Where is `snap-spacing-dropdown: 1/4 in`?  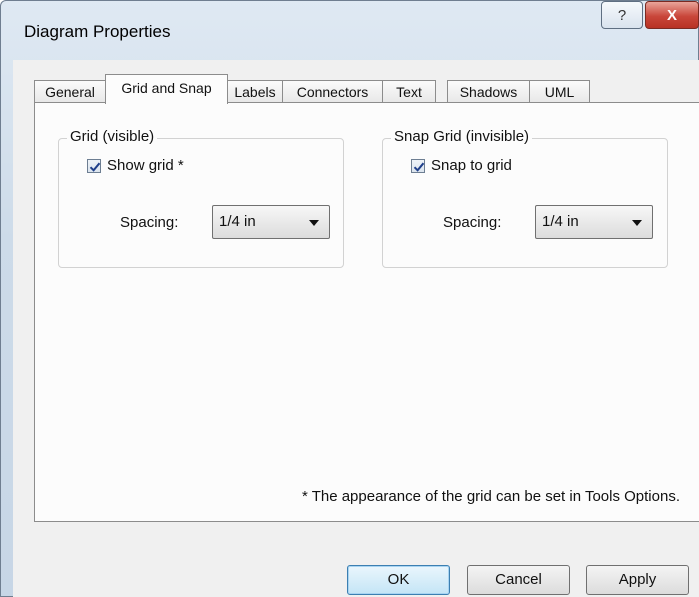
snap-spacing-dropdown: 1/4 in is located at coordinates (594, 222).